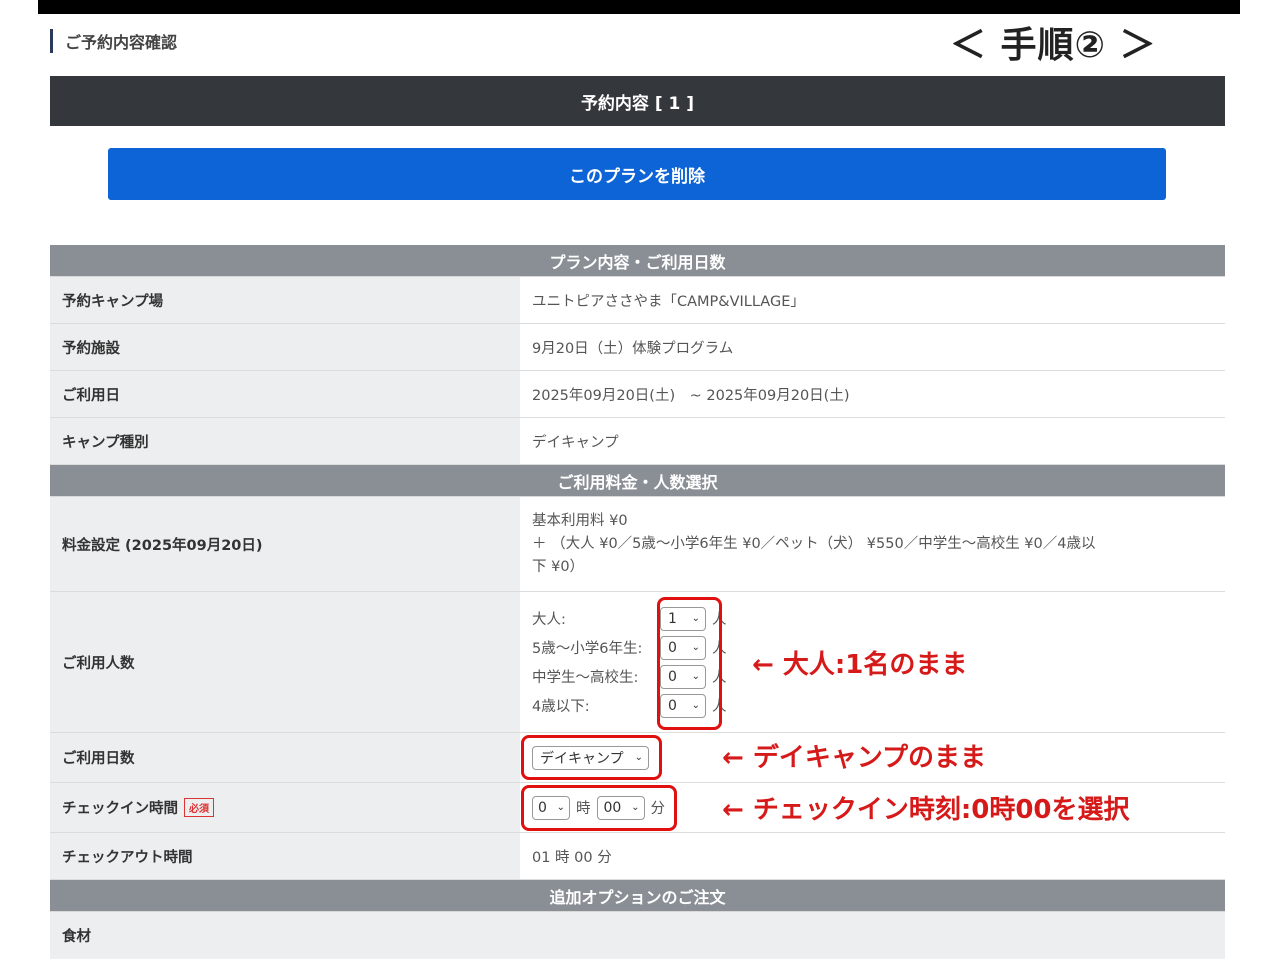  I want to click on select-value: 1, so click(672, 618).